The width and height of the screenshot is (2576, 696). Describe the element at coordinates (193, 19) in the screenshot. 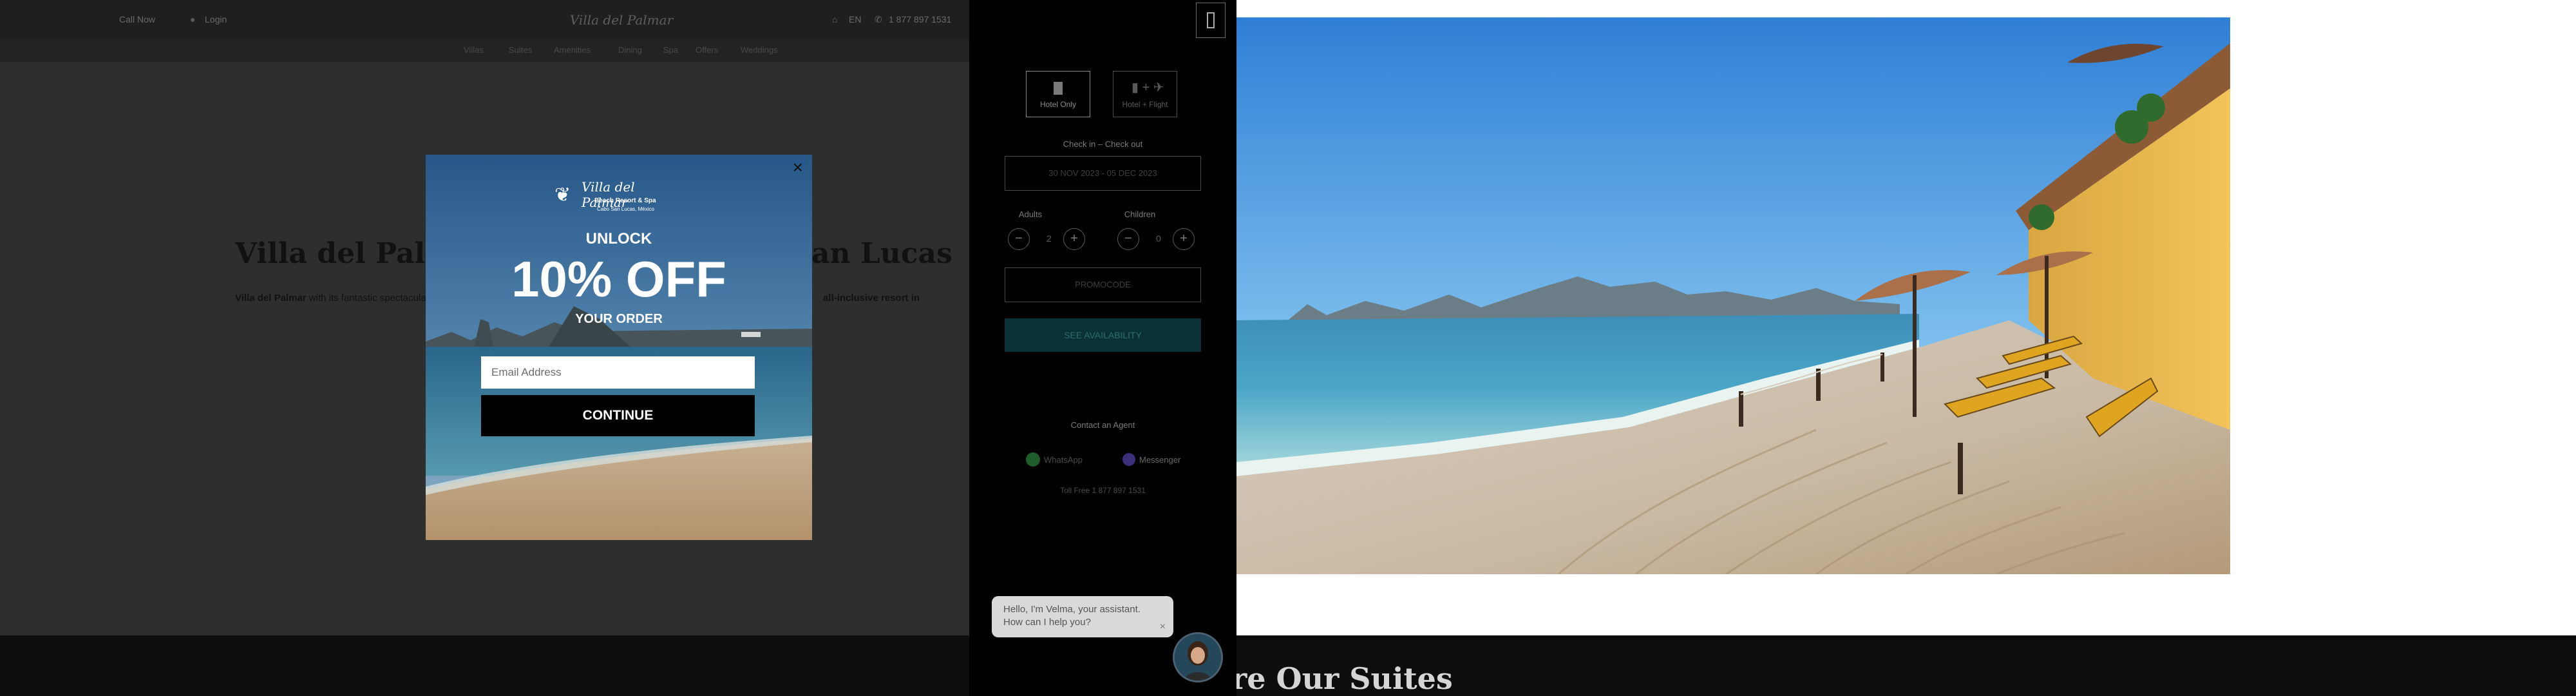

I see `user-icon: ●` at that location.